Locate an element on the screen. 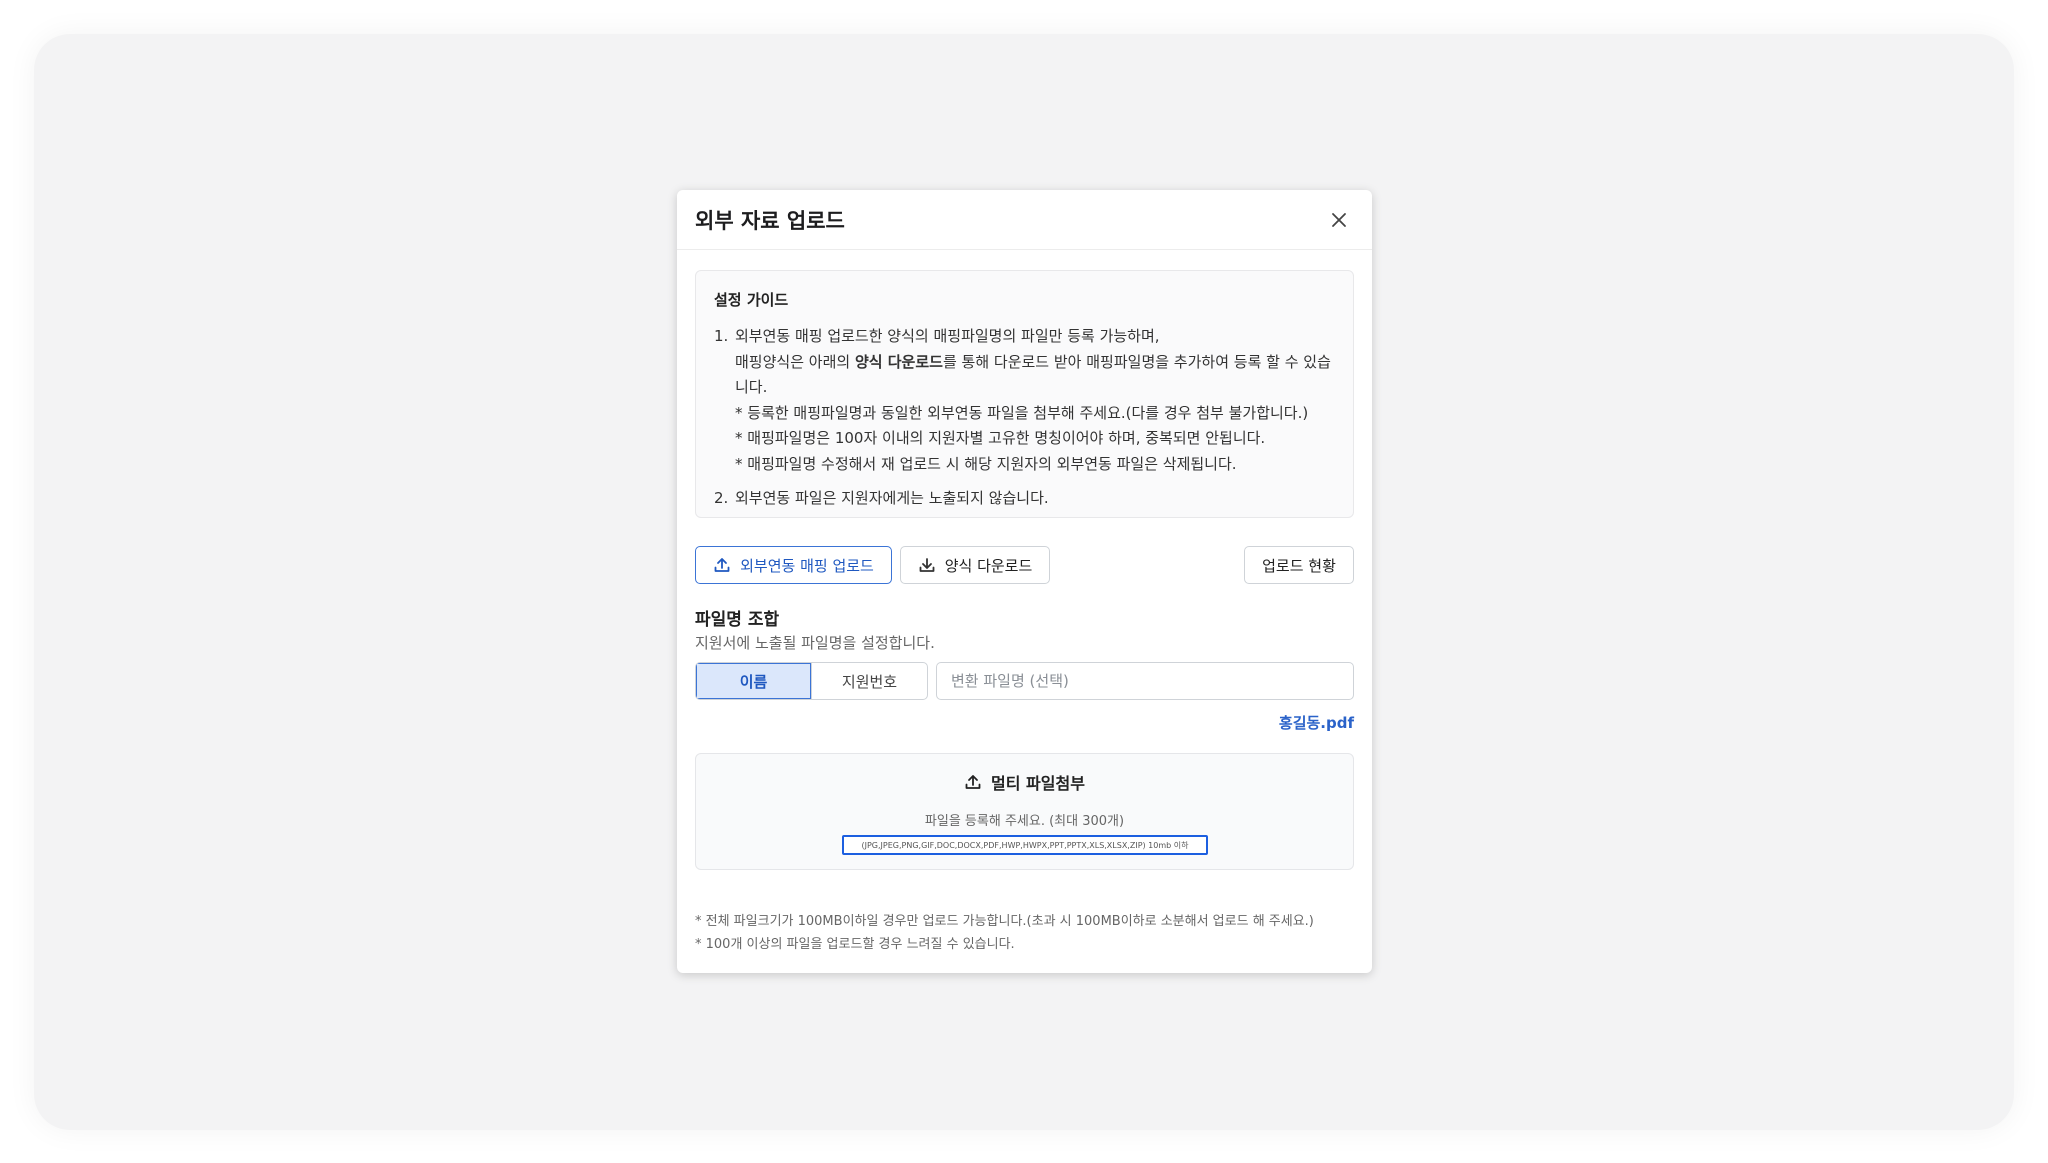  guide-item-number: 1. is located at coordinates (721, 336).